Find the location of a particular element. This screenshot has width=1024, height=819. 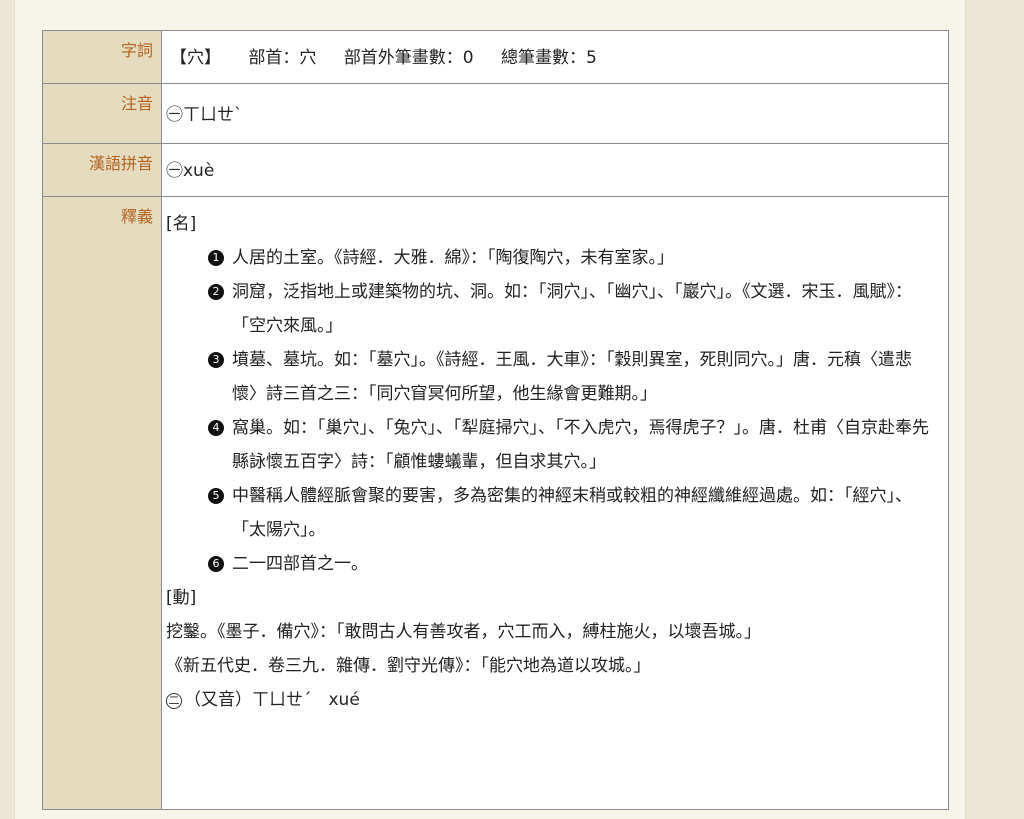

sense-item: 1 人居的土室。《詩經．大雅．綿》：「陶復陶穴，未有室家。」 is located at coordinates (571, 258).